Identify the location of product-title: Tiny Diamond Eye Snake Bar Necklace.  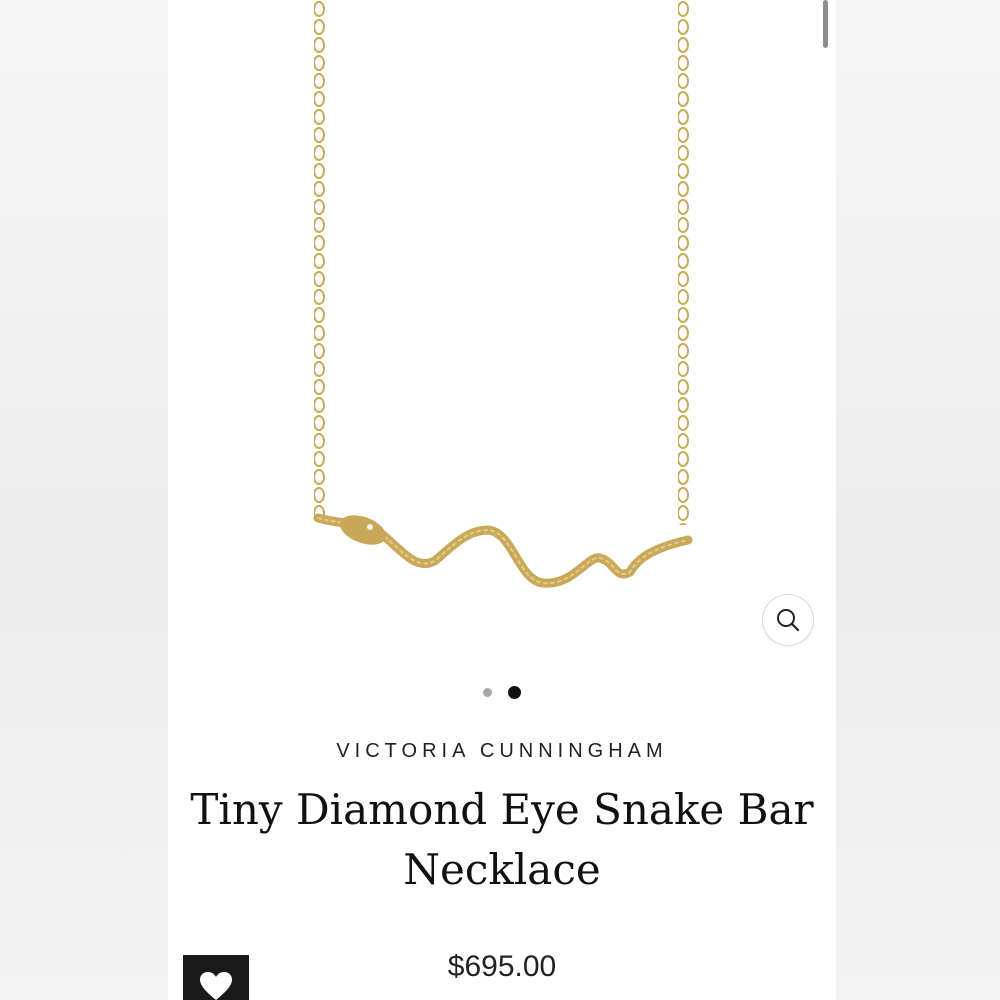
(502, 839).